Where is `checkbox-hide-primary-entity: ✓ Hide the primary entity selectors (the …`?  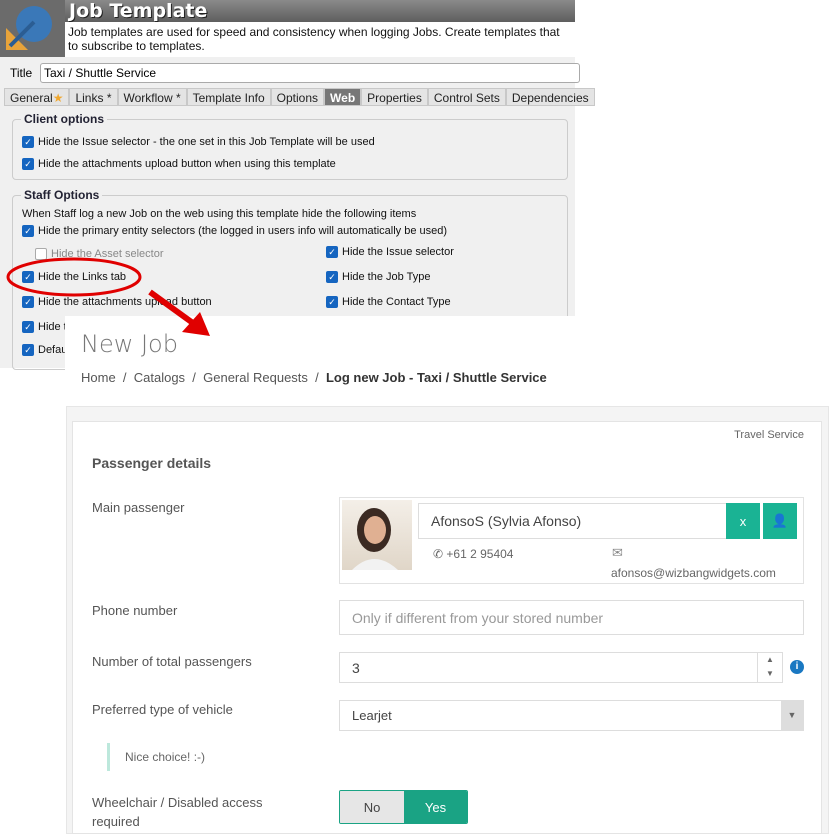 checkbox-hide-primary-entity: ✓ Hide the primary entity selectors (the … is located at coordinates (234, 231).